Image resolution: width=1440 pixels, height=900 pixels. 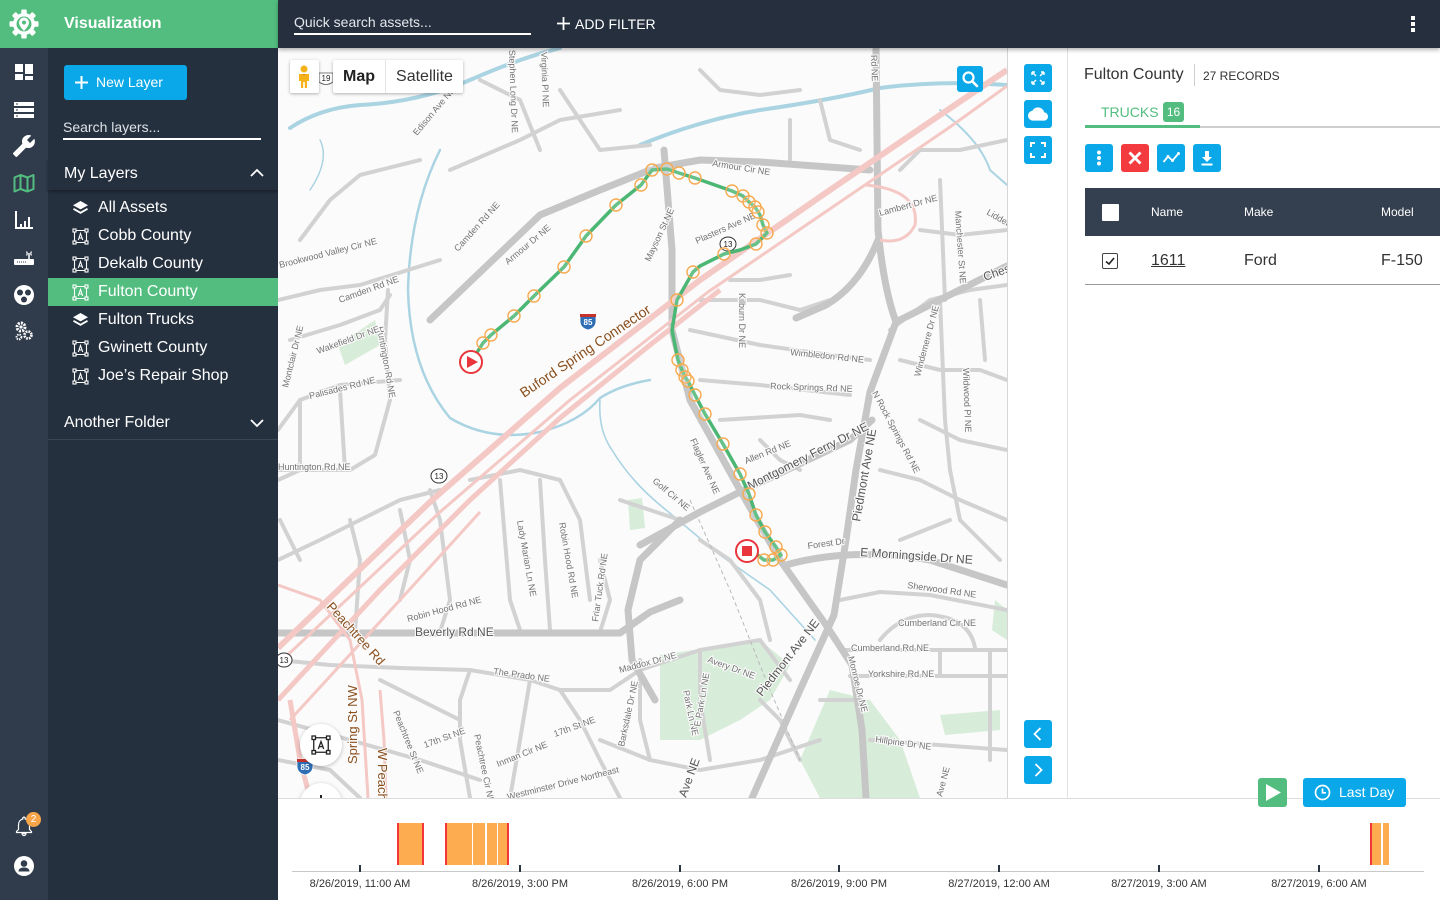 I want to click on rail-reports-button, so click(x=24, y=220).